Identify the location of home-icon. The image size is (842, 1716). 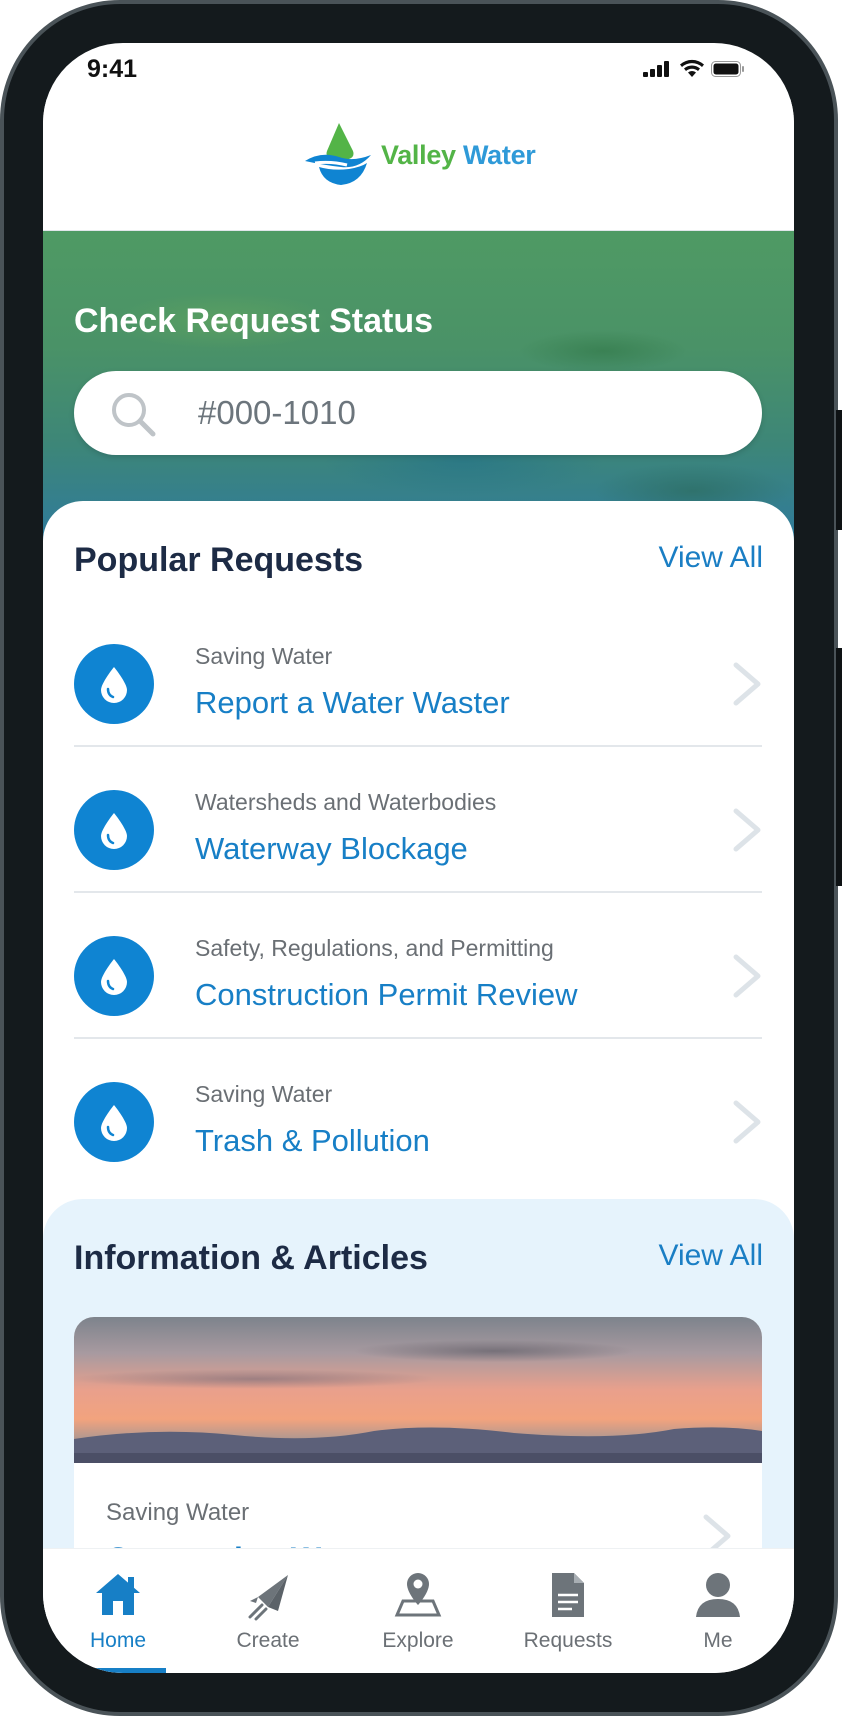
(118, 1594).